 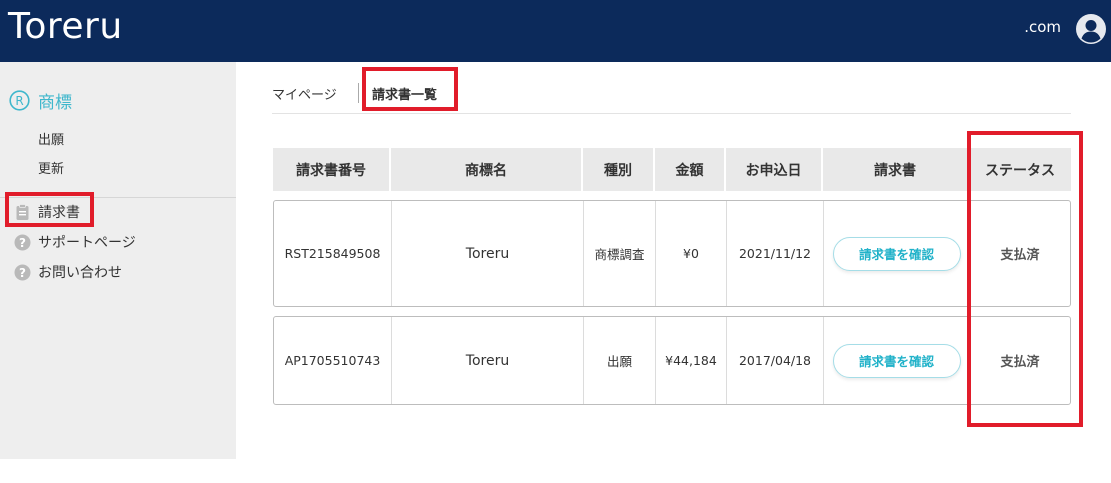 I want to click on invoice-type: 出願, so click(x=620, y=360).